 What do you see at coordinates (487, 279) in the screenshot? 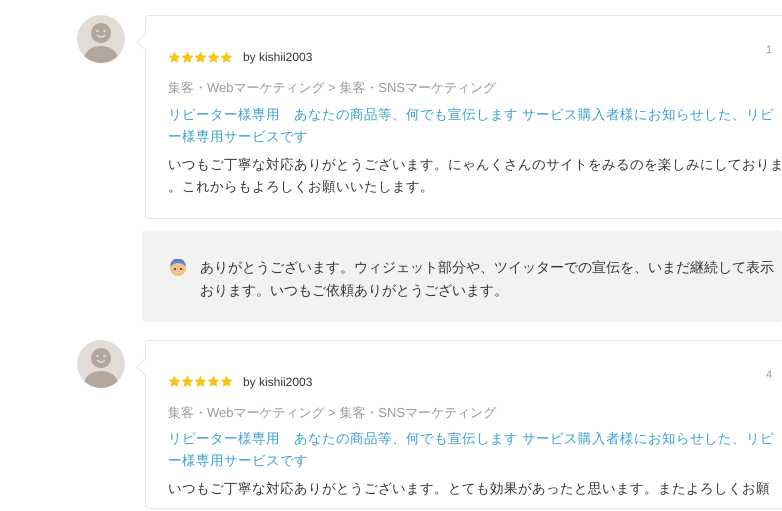
I see `seller-reply-text: ありがとうございます。ウィジェット部分や、ツイッターでの宣伝を、いまだ継続して表示 おります。いつもご依頼ありがとうございます。` at bounding box center [487, 279].